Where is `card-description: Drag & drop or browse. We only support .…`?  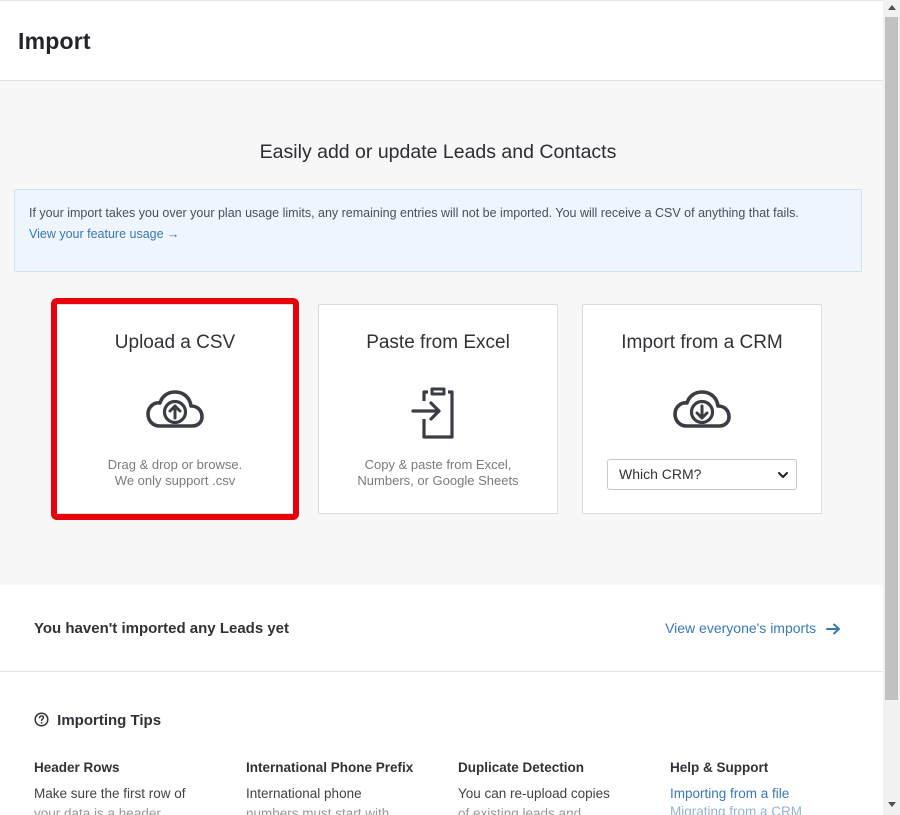
card-description: Drag & drop or browse. We only support .… is located at coordinates (175, 473).